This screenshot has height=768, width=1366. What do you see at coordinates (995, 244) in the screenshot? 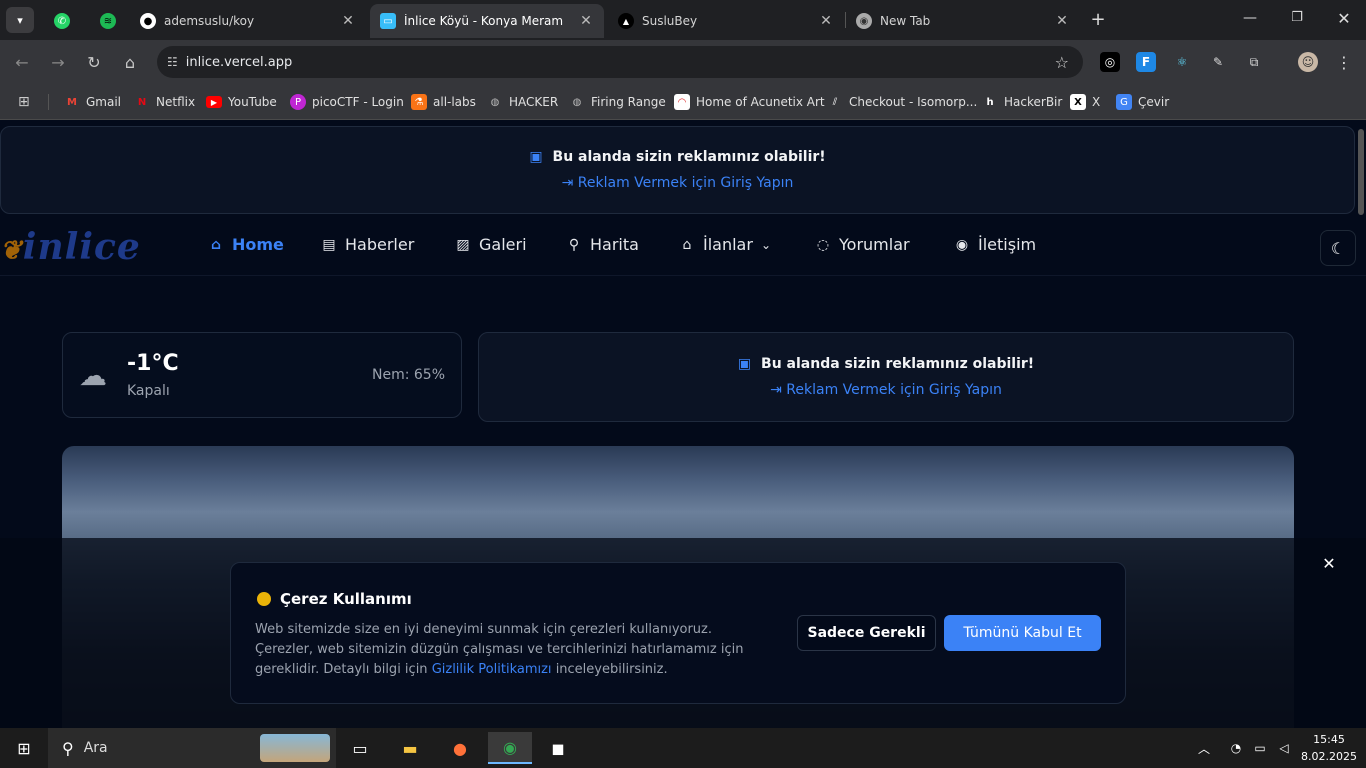
I see `nav-iletisim: ◉ İletişim` at bounding box center [995, 244].